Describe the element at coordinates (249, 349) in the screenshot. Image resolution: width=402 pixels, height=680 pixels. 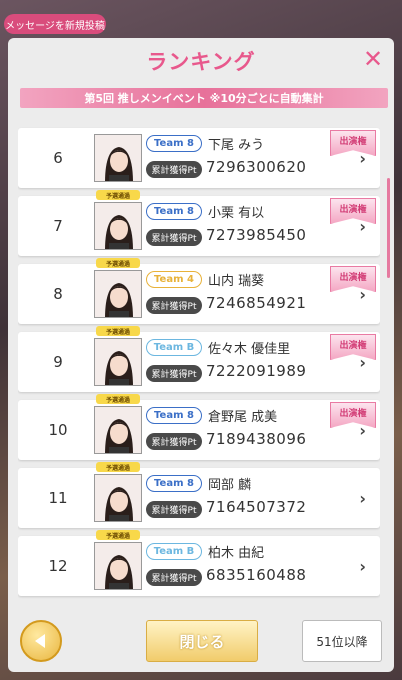
I see `member-name: 佐々木 優佳里` at that location.